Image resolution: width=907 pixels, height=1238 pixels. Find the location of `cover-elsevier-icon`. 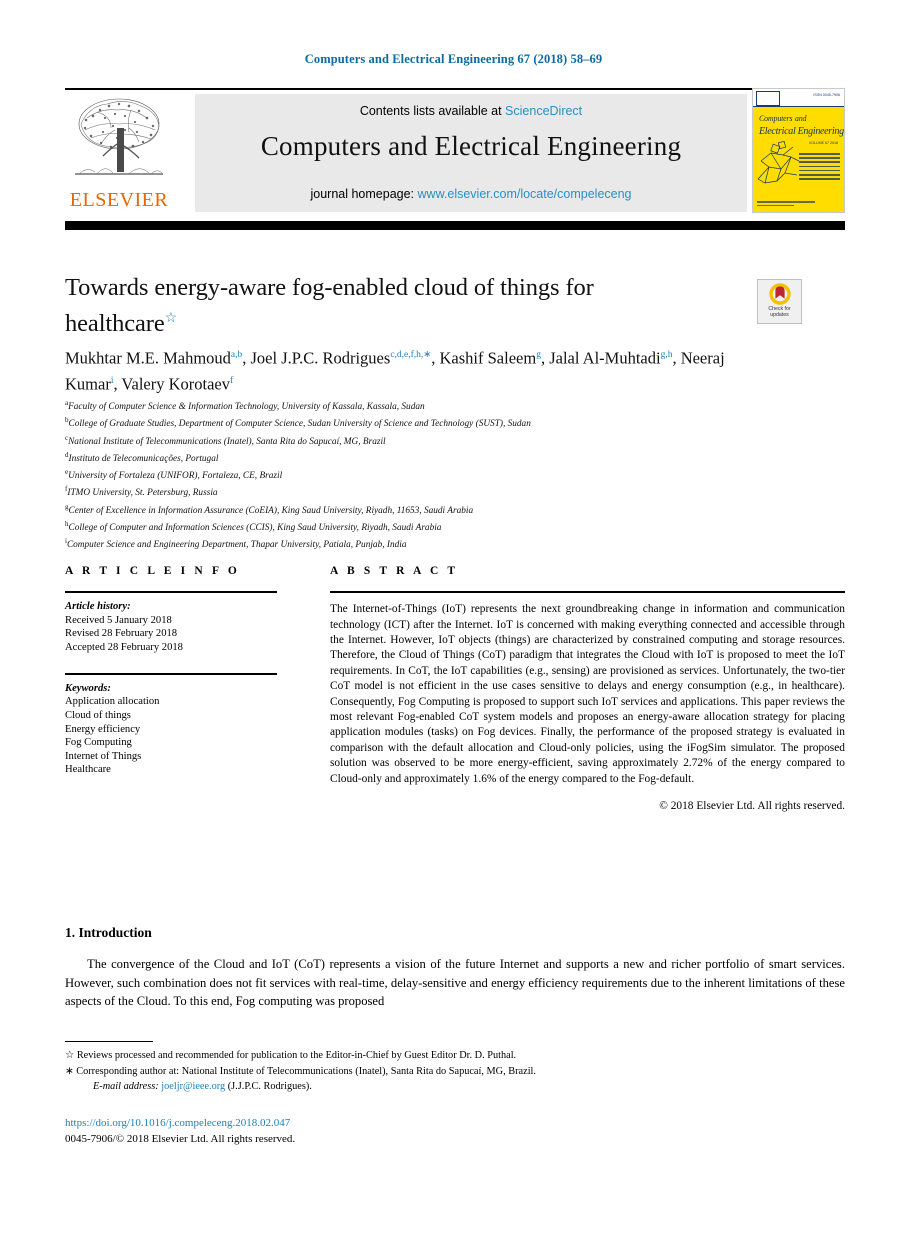

cover-elsevier-icon is located at coordinates (768, 98).